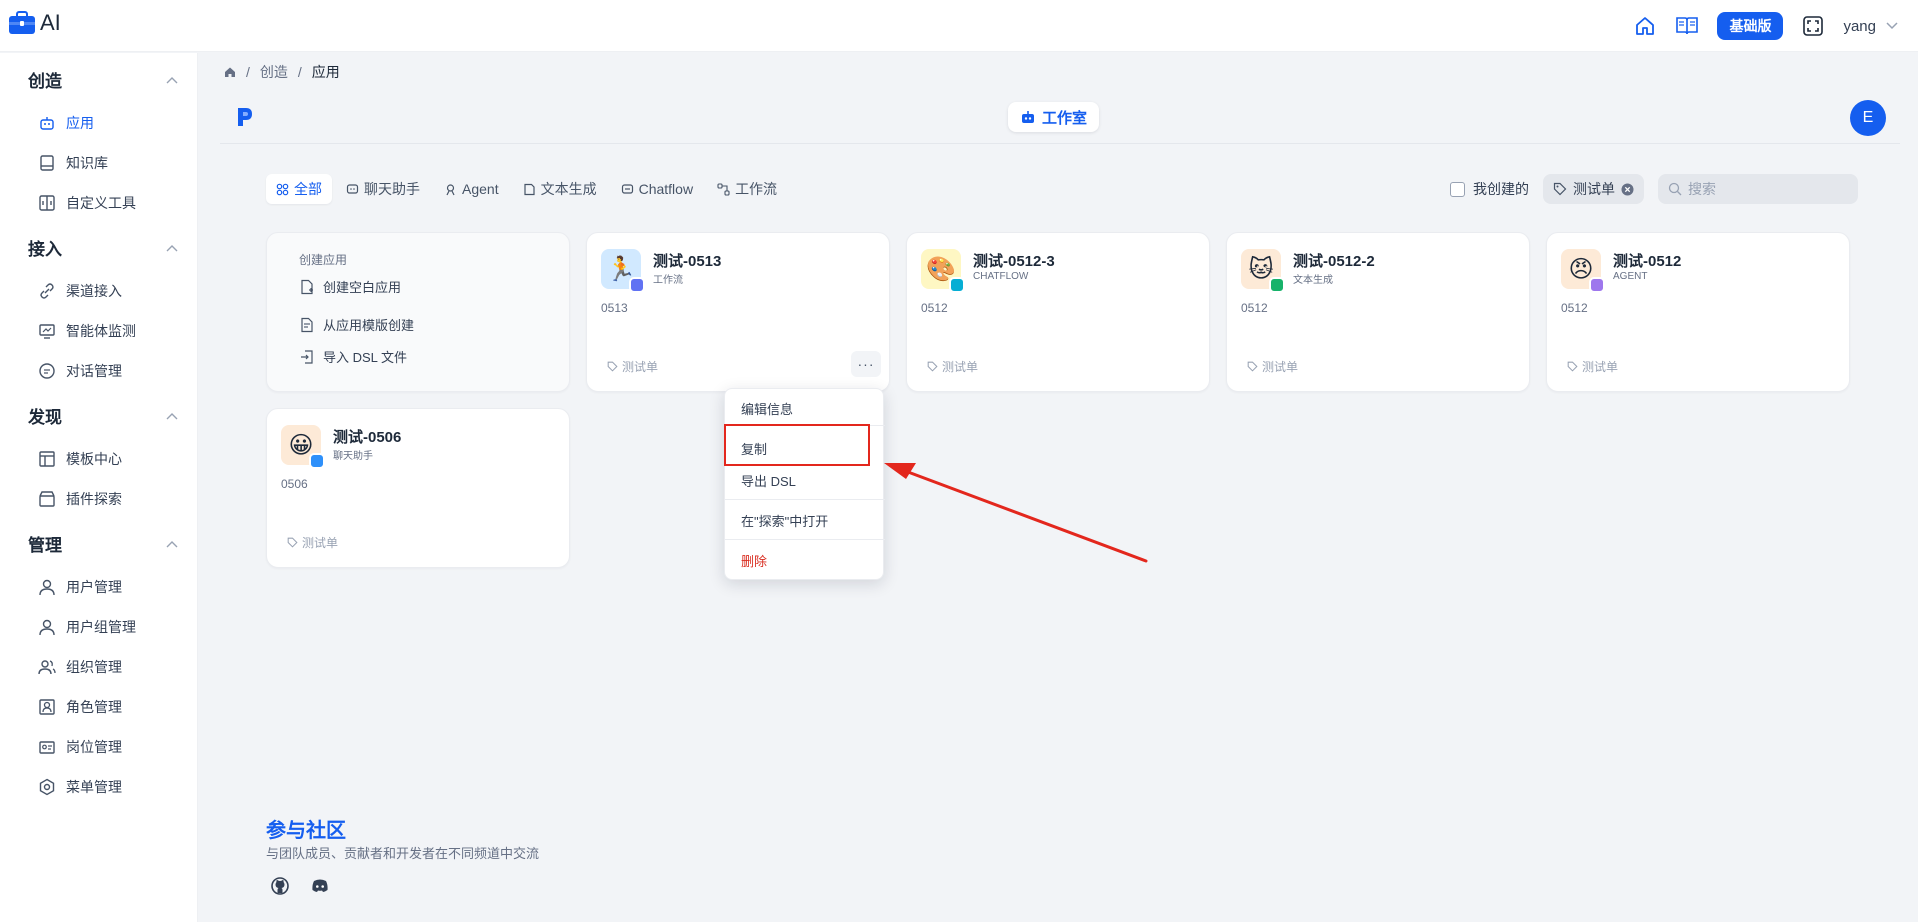  I want to click on sidebar-section-access: 接入, so click(103, 247).